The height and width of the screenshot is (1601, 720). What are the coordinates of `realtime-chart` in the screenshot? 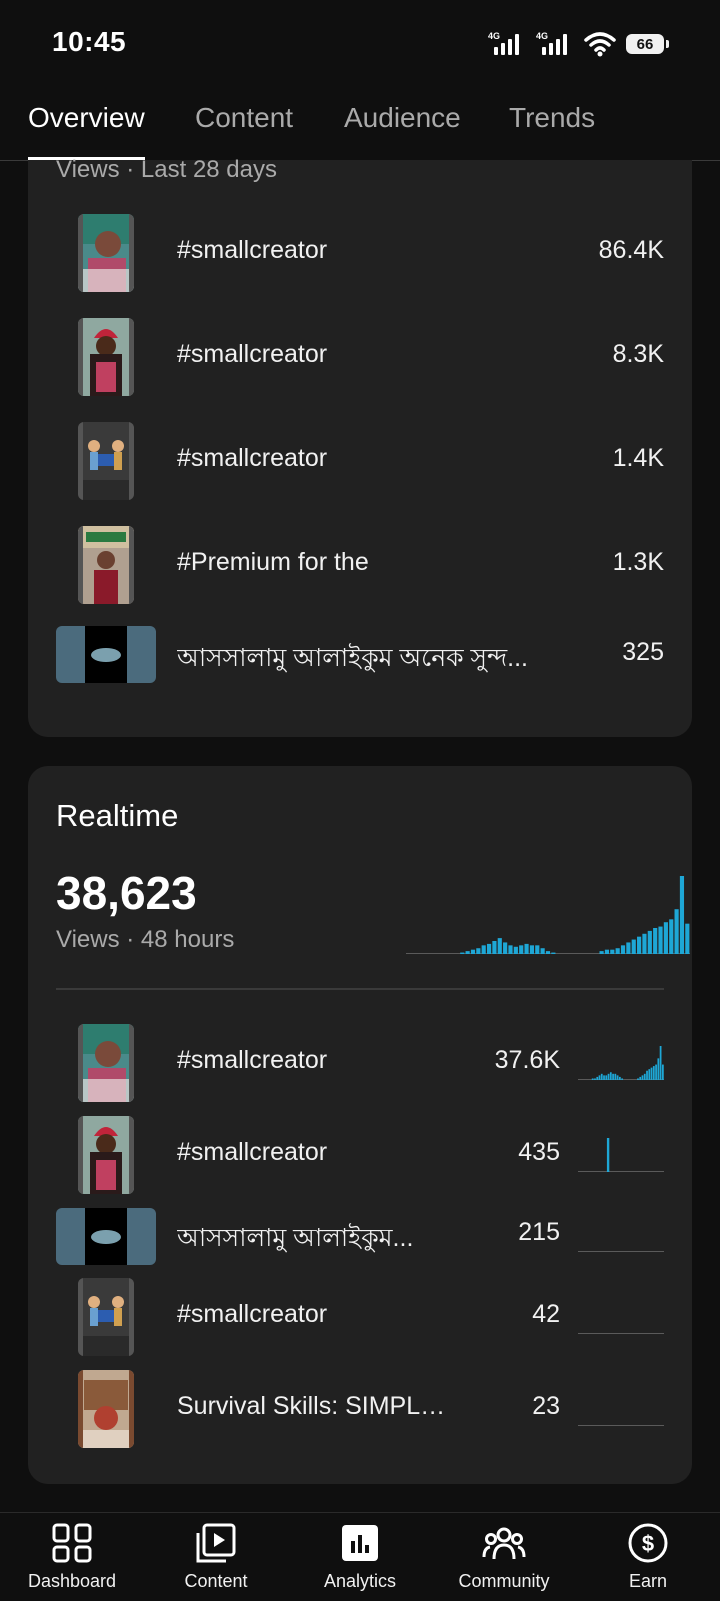 It's located at (548, 915).